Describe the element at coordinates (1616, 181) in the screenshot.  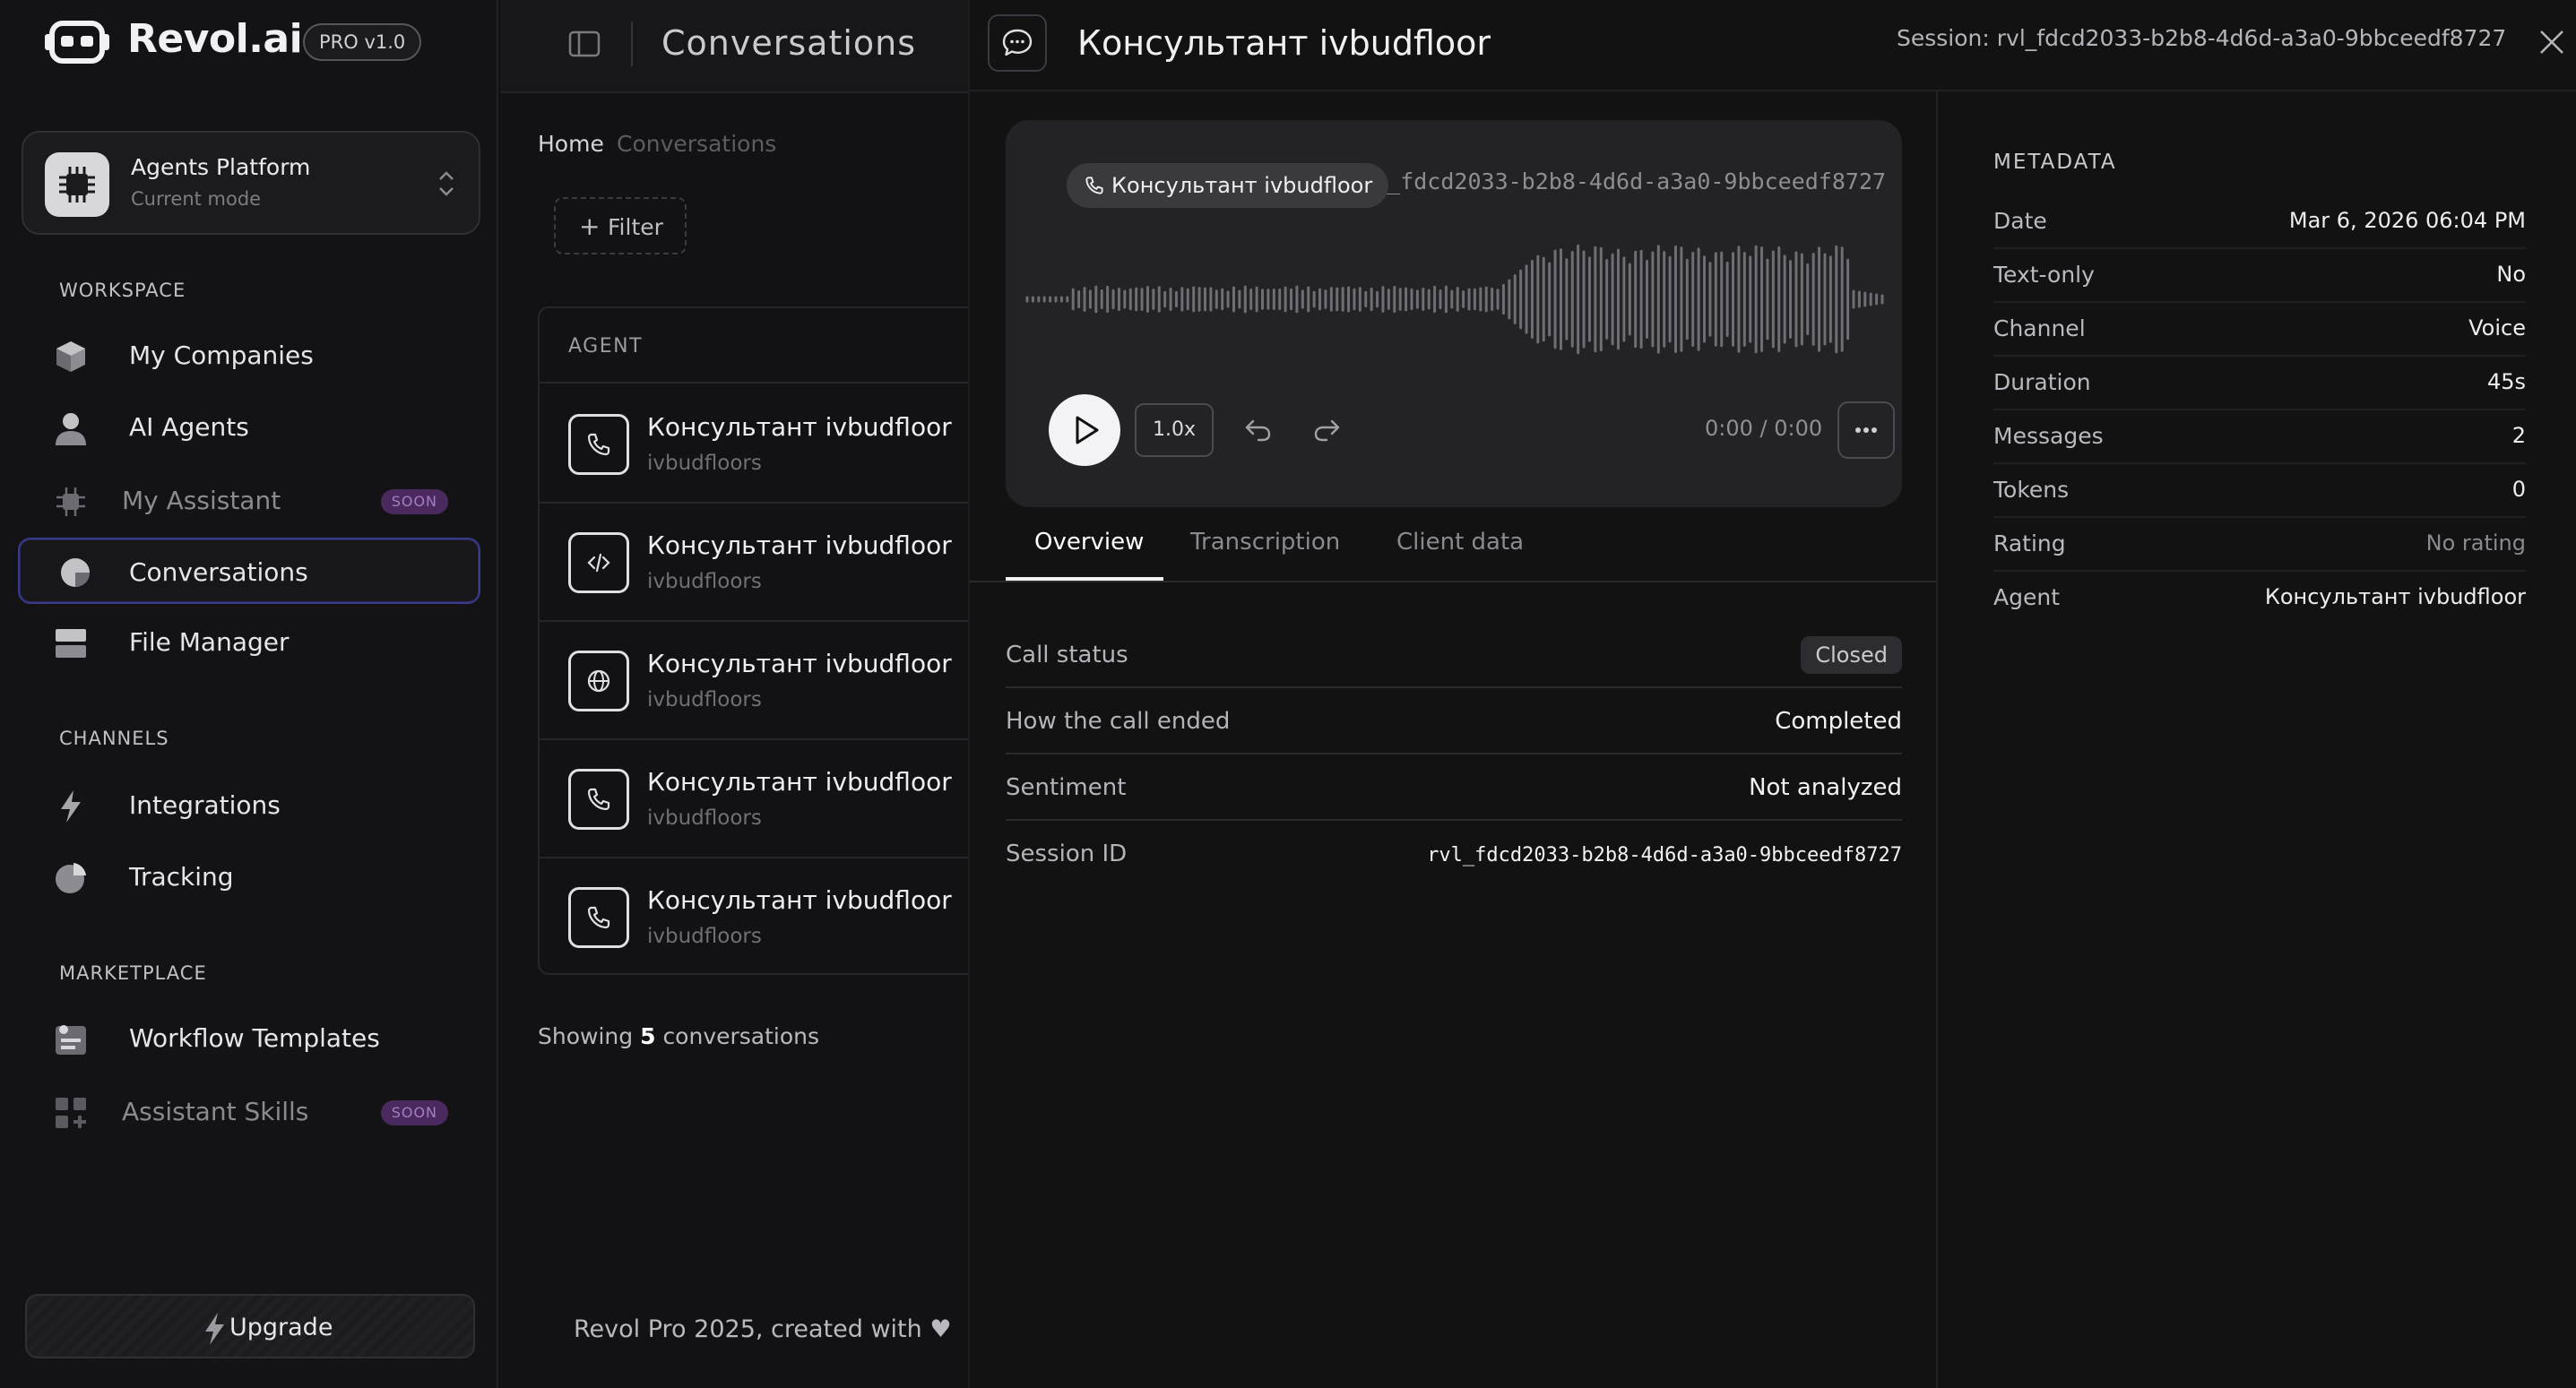
I see `player-session-id: rvl_fdcd2033-b2b8-4d6d-a3a0-9bbceedf8727` at that location.